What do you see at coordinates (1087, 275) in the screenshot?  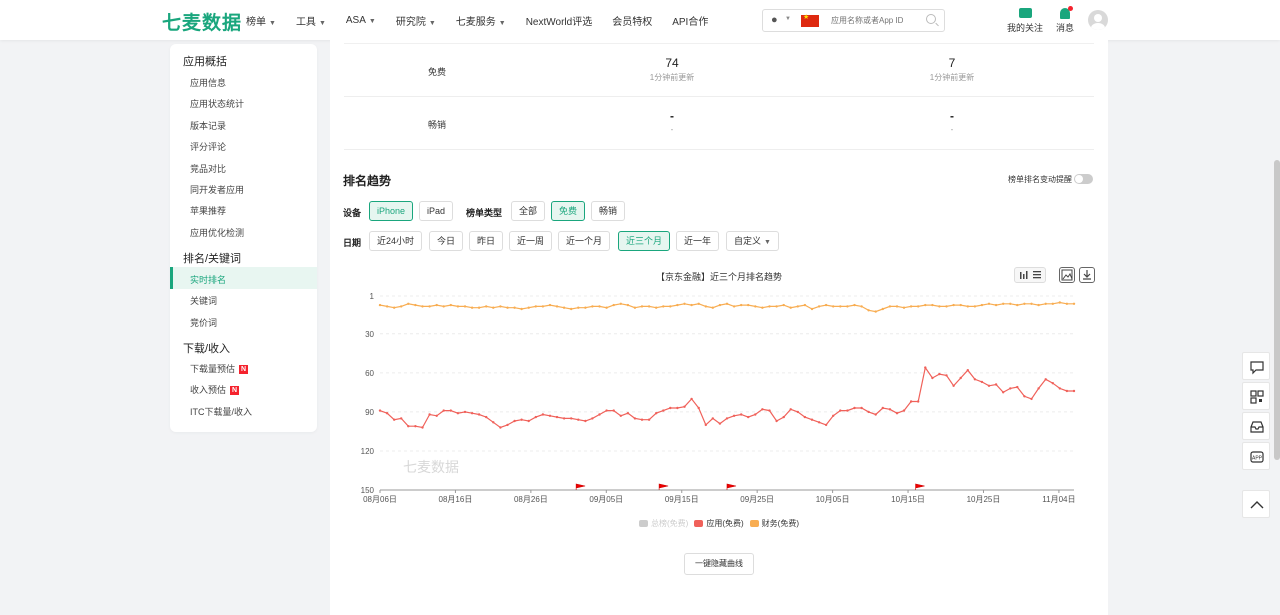 I see `download-icon` at bounding box center [1087, 275].